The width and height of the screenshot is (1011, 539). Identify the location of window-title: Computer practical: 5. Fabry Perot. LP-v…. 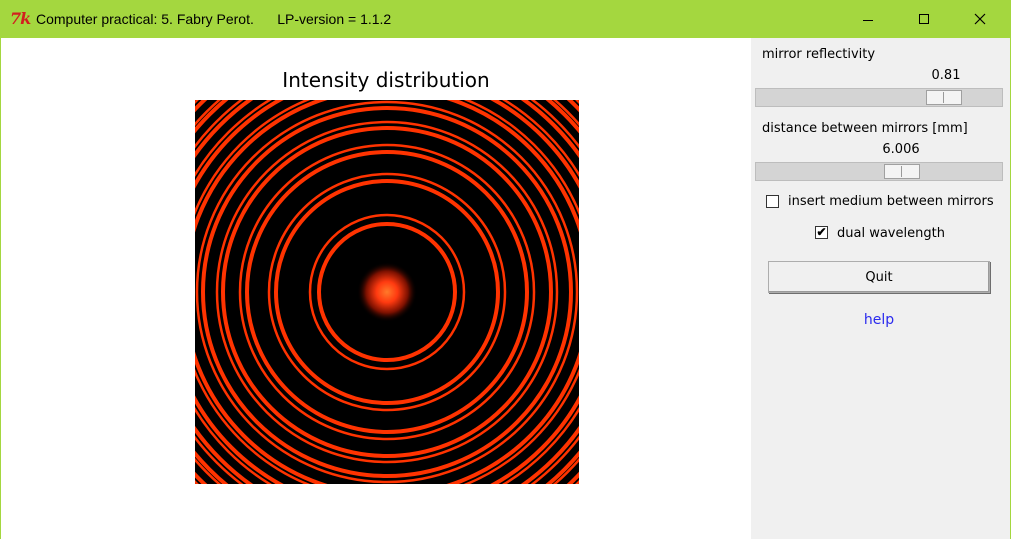
(214, 19).